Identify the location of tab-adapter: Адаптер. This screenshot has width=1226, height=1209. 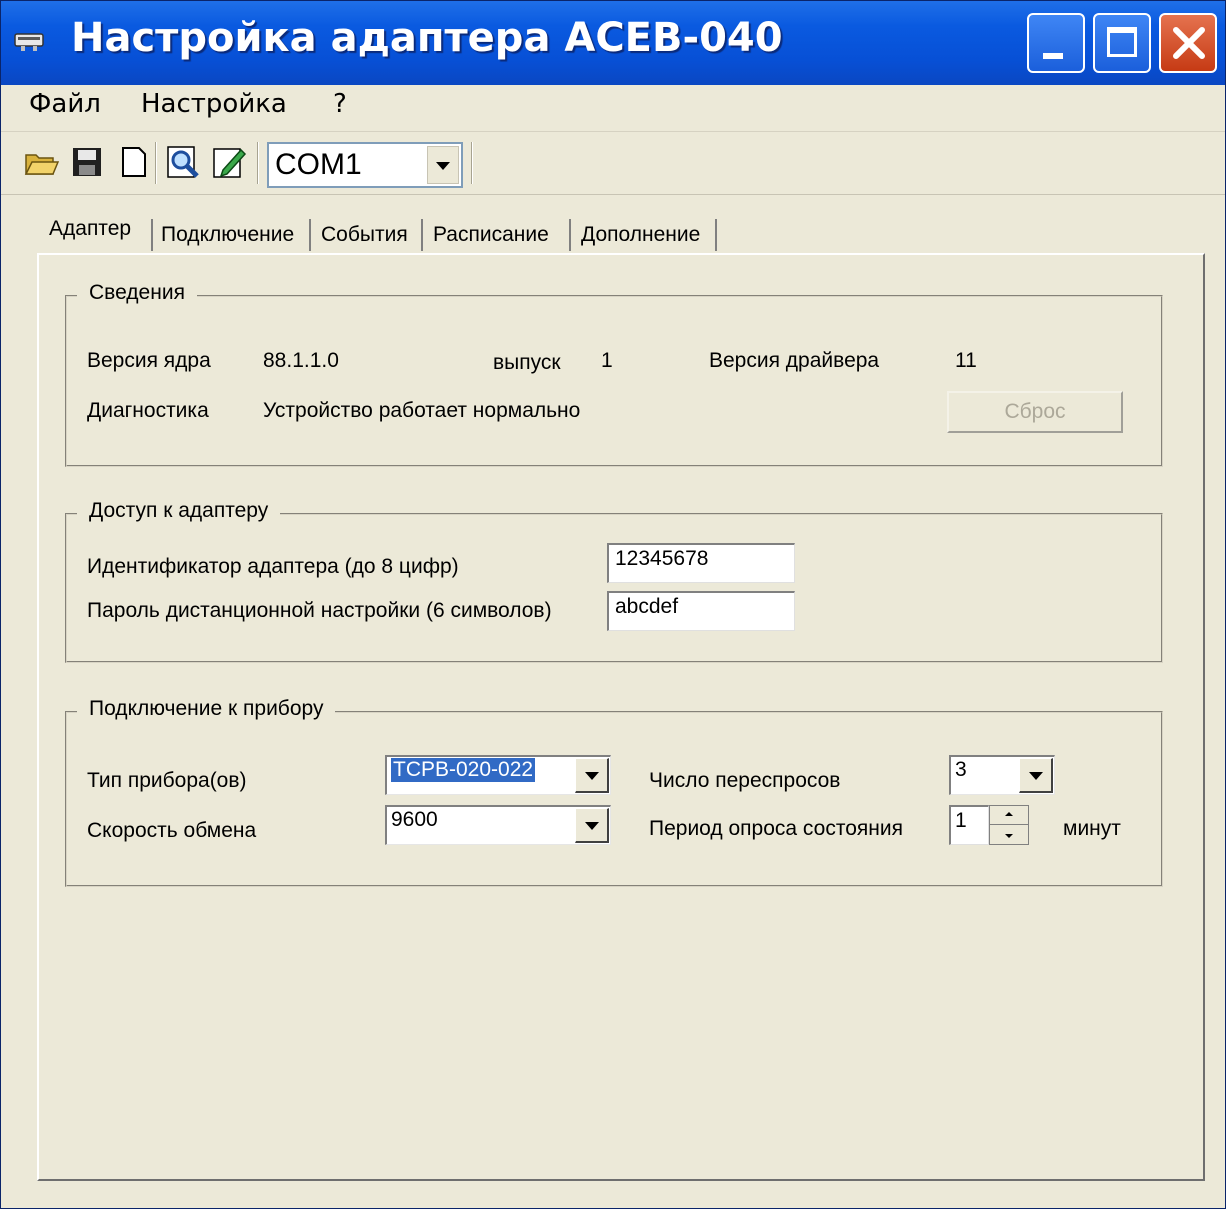
(90, 237).